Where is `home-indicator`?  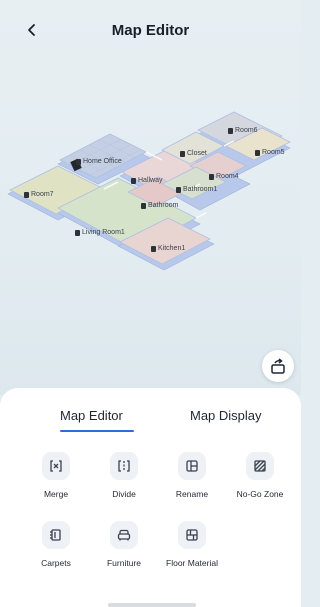
home-indicator is located at coordinates (152, 605).